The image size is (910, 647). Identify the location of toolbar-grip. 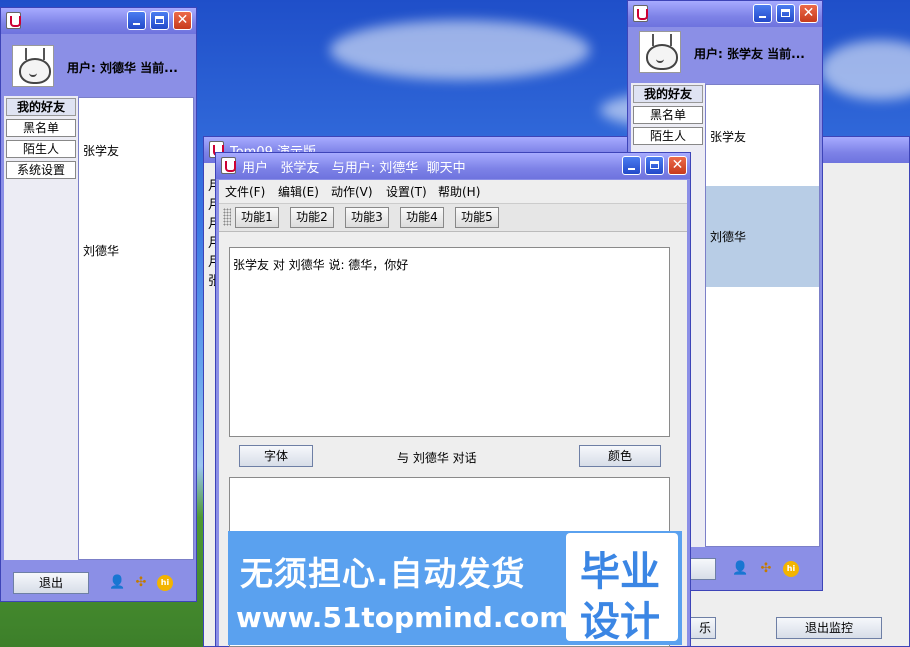
(227, 217).